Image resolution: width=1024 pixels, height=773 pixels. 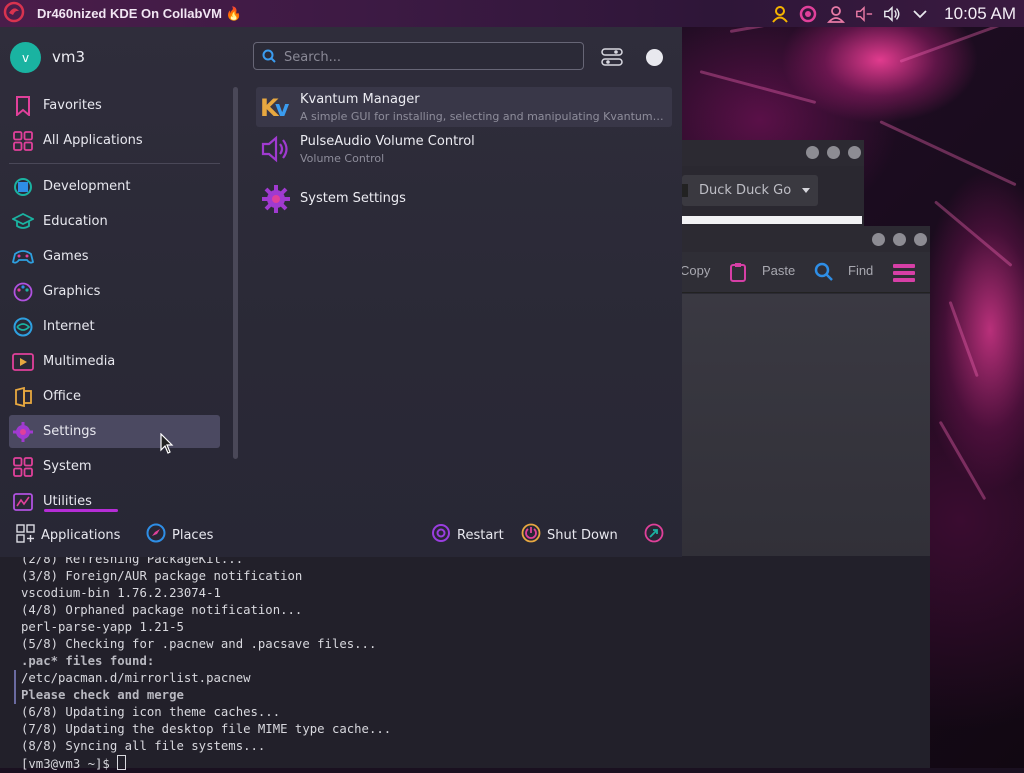 I want to click on volume-icon, so click(x=892, y=14).